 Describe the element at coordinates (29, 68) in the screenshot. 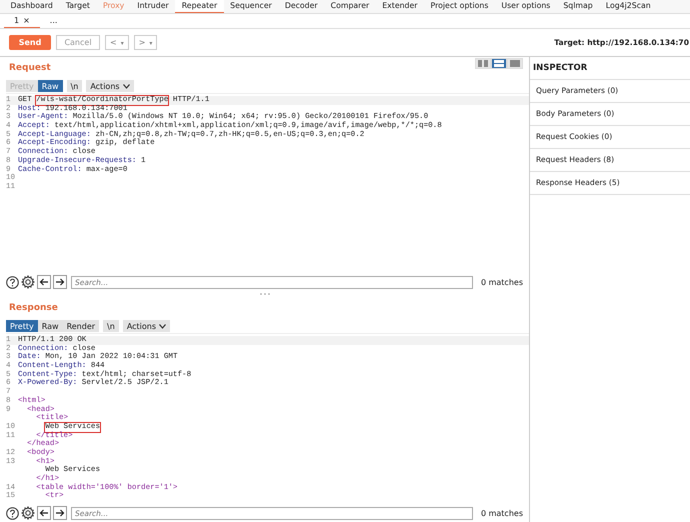

I see `request-title: Request` at that location.